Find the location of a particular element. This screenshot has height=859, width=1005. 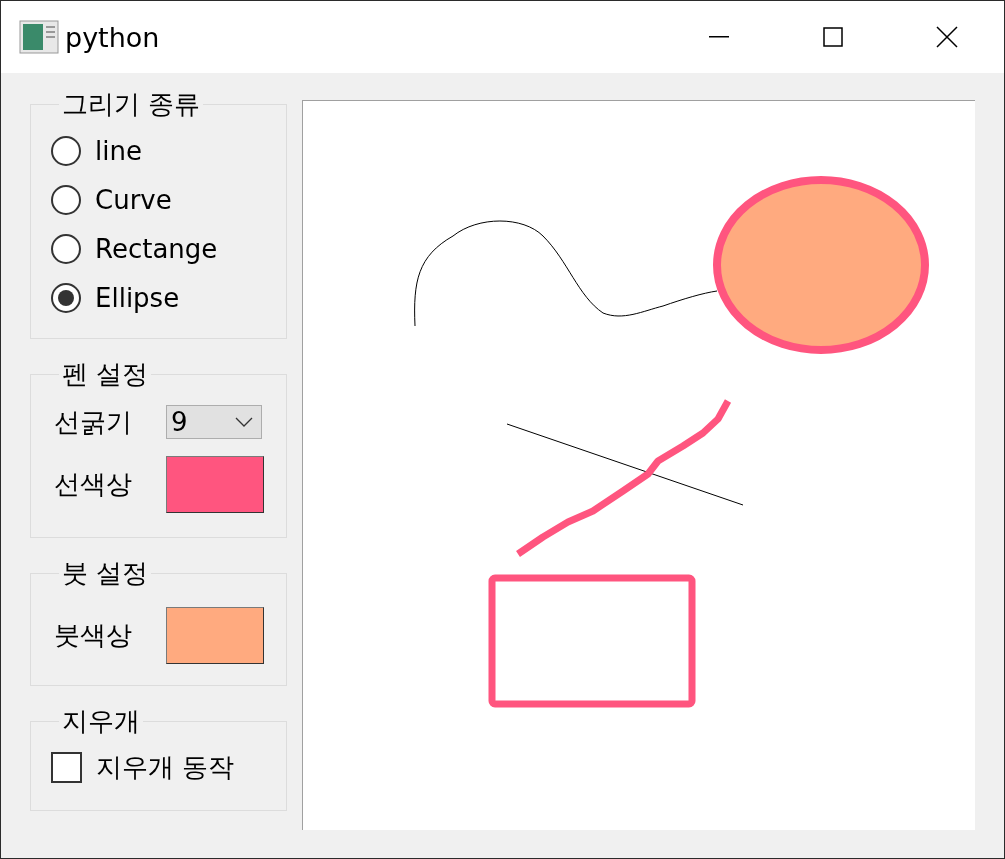

radio-label: line is located at coordinates (118, 150).